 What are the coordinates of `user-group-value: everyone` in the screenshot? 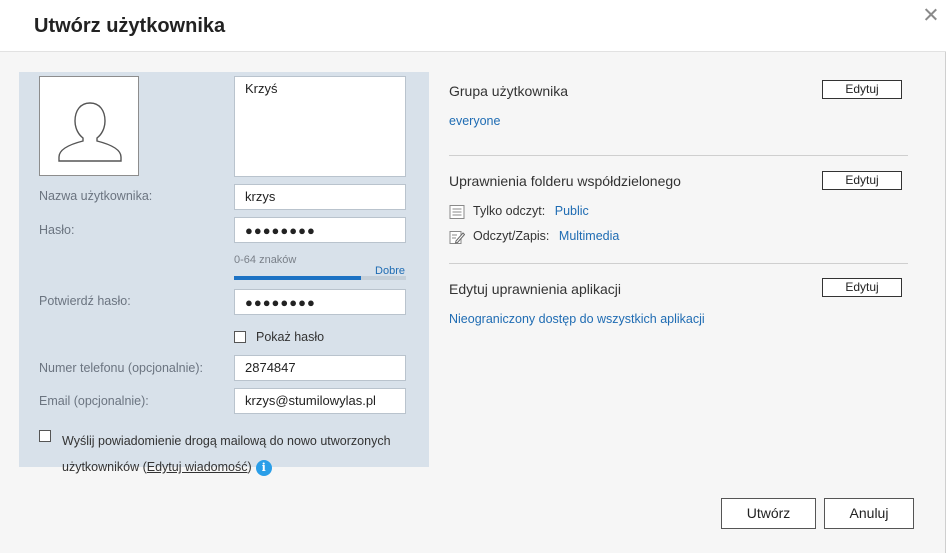 It's located at (474, 121).